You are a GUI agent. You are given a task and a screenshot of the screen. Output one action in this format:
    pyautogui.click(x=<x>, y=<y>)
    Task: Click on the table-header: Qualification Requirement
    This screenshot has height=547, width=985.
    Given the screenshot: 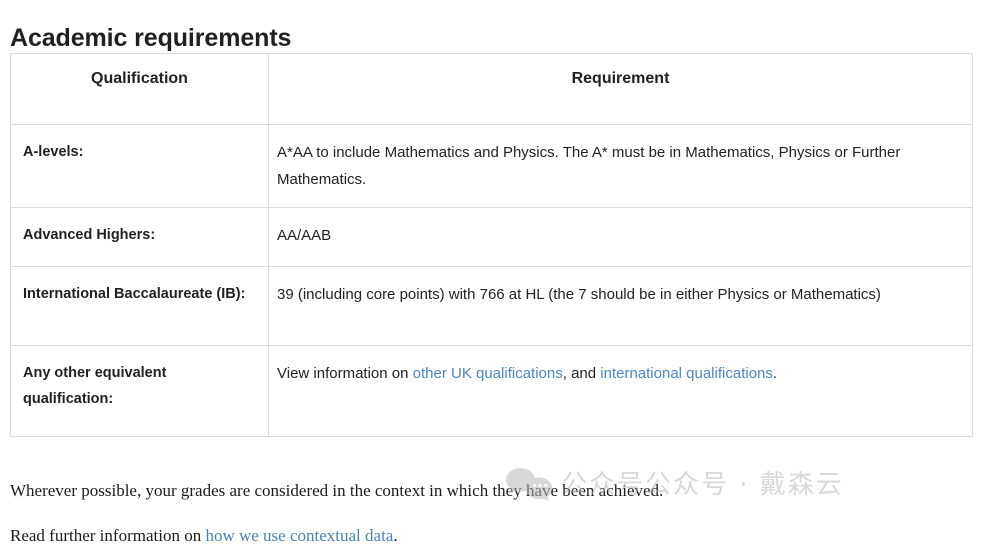 What is the action you would take?
    pyautogui.click(x=491, y=89)
    